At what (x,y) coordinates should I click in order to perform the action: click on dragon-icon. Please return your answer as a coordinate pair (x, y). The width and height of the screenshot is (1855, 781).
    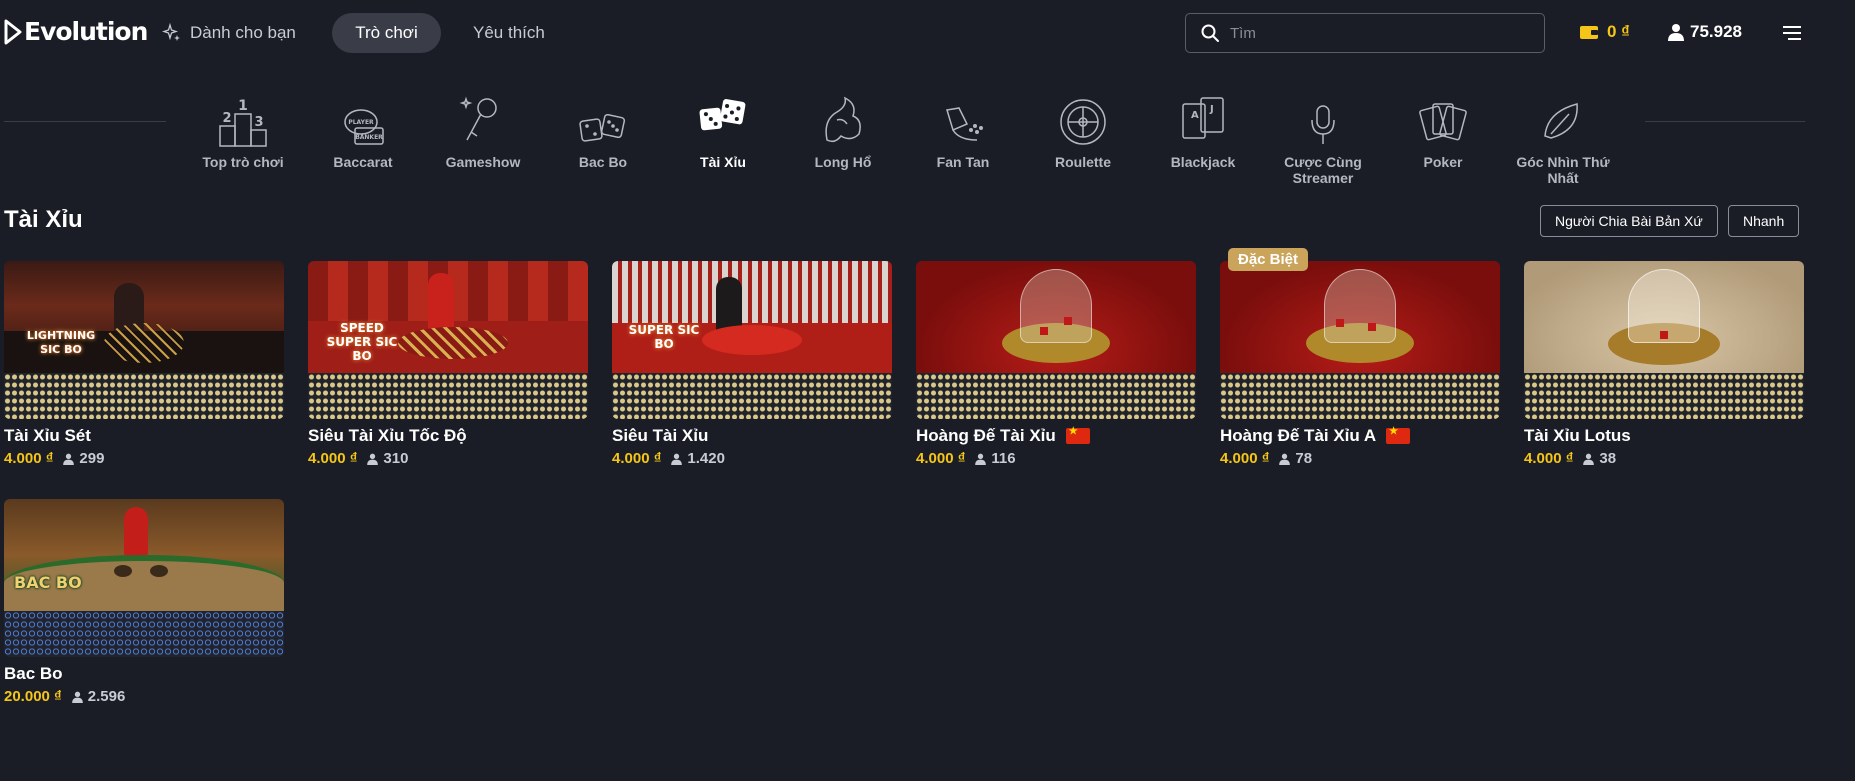
    Looking at the image, I should click on (843, 119).